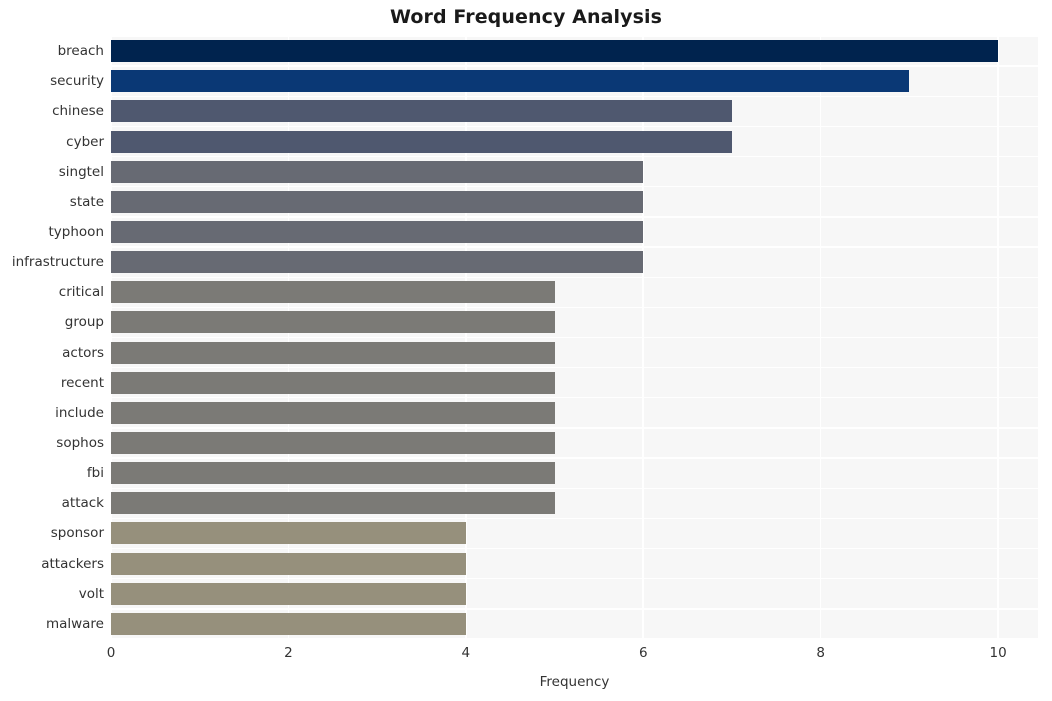  What do you see at coordinates (466, 653) in the screenshot?
I see `x-axis-tick-label: 4` at bounding box center [466, 653].